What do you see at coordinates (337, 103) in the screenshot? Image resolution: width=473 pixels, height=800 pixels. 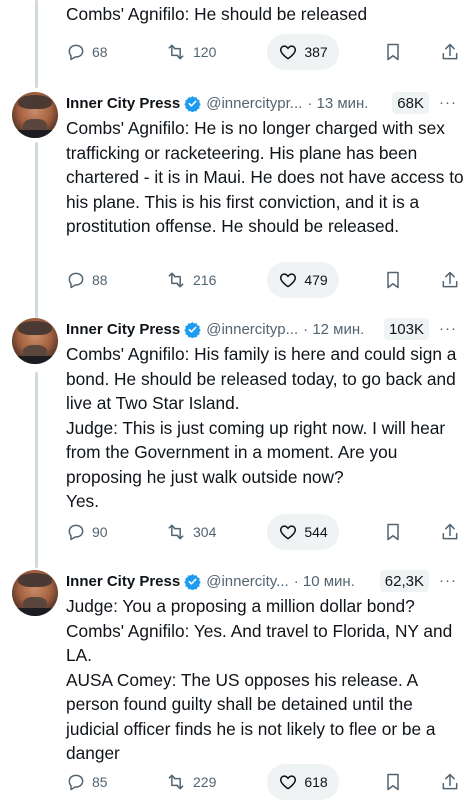 I see `tweet-time: · 13 мин.` at bounding box center [337, 103].